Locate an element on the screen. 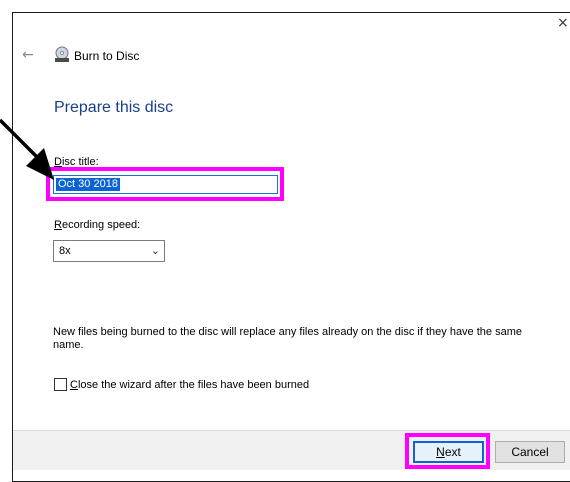 The height and width of the screenshot is (482, 570). recording-speed-select: 8x ⌄ is located at coordinates (109, 251).